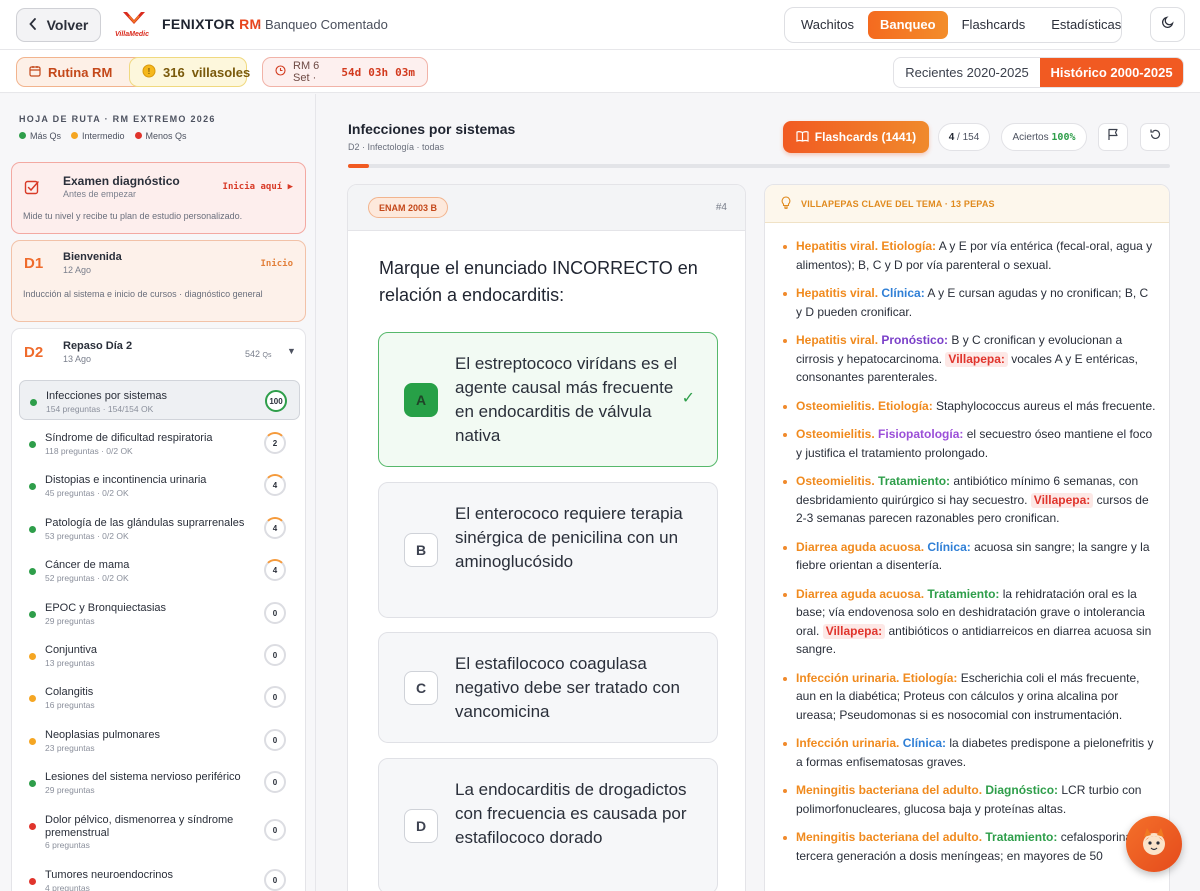 This screenshot has height=891, width=1200. What do you see at coordinates (688, 398) in the screenshot?
I see `correct-check-icon: ✓` at bounding box center [688, 398].